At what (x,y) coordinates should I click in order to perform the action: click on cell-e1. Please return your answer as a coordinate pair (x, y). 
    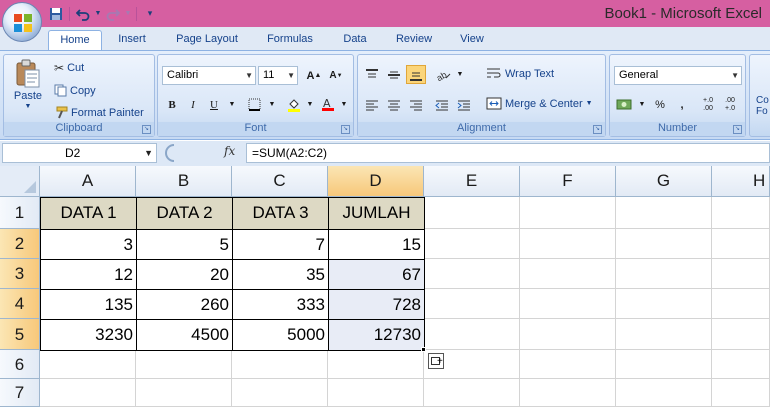
    Looking at the image, I should click on (472, 213).